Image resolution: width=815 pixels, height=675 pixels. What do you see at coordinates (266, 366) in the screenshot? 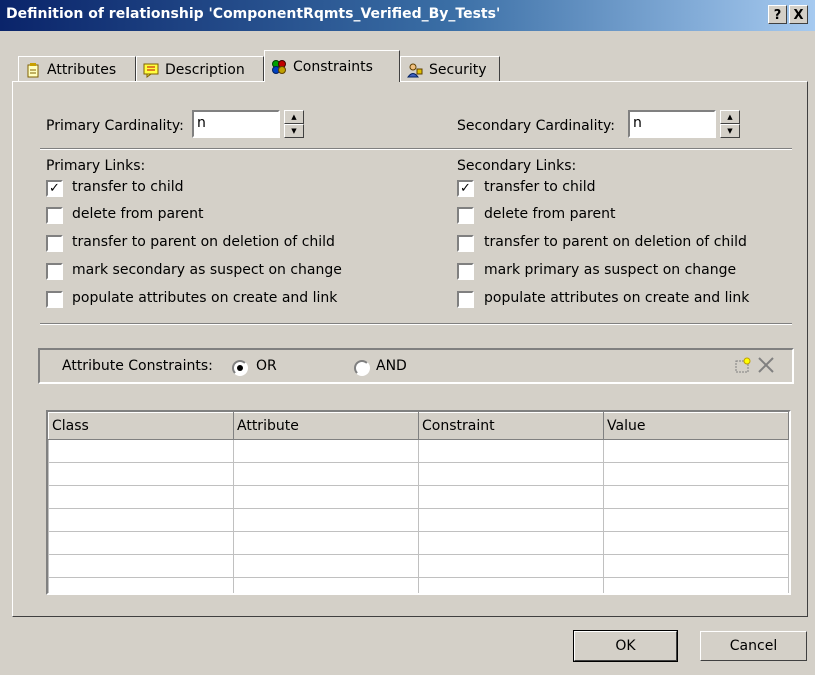
I see `or-radio-label: OR` at bounding box center [266, 366].